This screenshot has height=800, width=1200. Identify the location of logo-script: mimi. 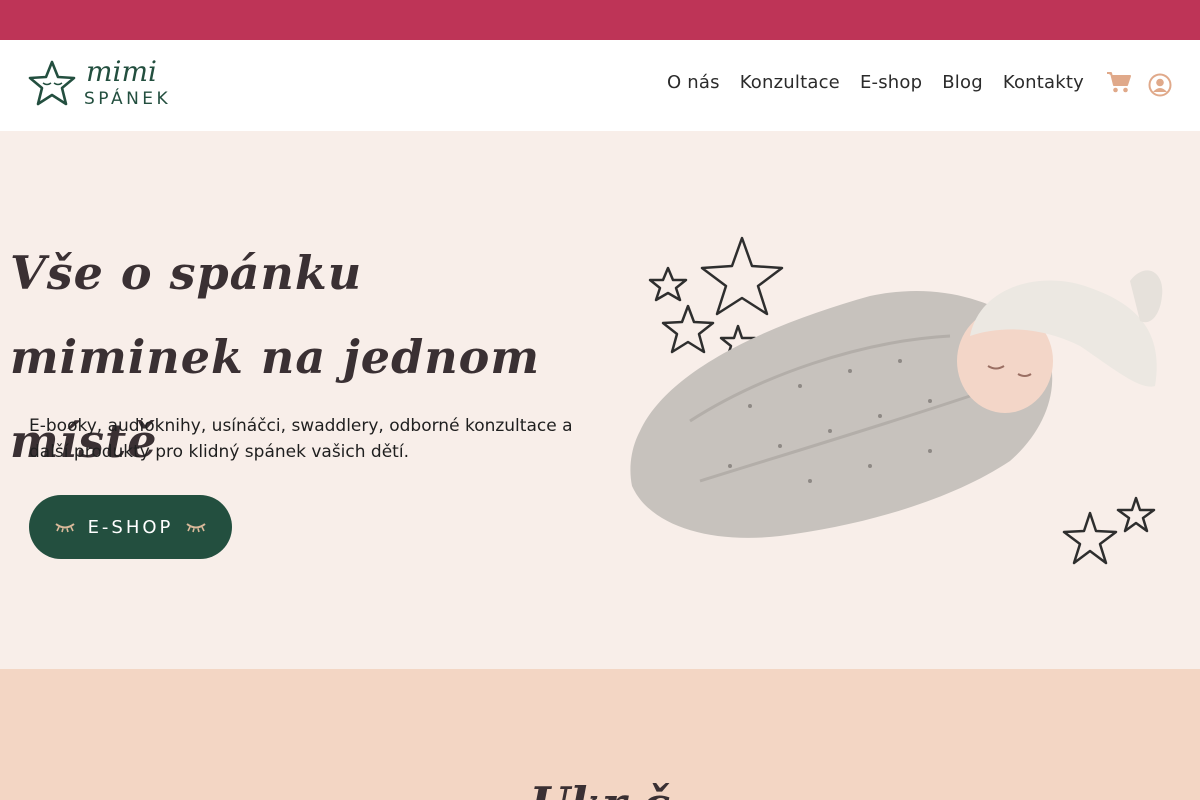
(121, 72).